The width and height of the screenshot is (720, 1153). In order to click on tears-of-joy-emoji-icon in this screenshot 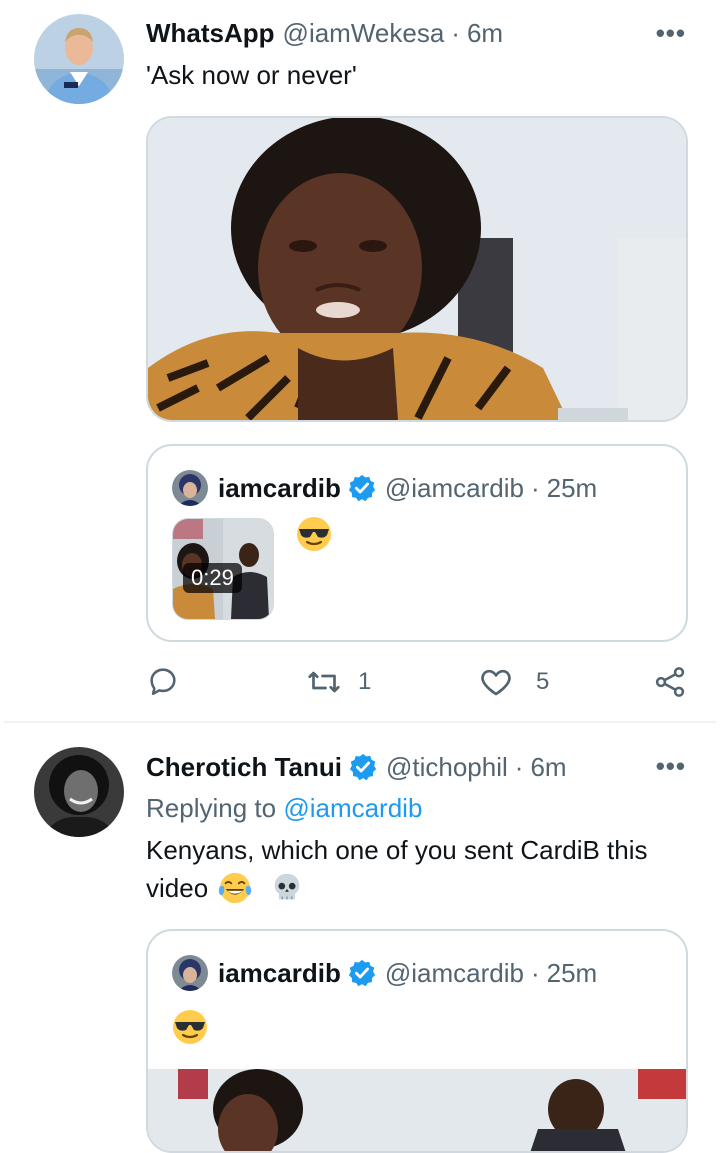, I will do `click(235, 888)`.